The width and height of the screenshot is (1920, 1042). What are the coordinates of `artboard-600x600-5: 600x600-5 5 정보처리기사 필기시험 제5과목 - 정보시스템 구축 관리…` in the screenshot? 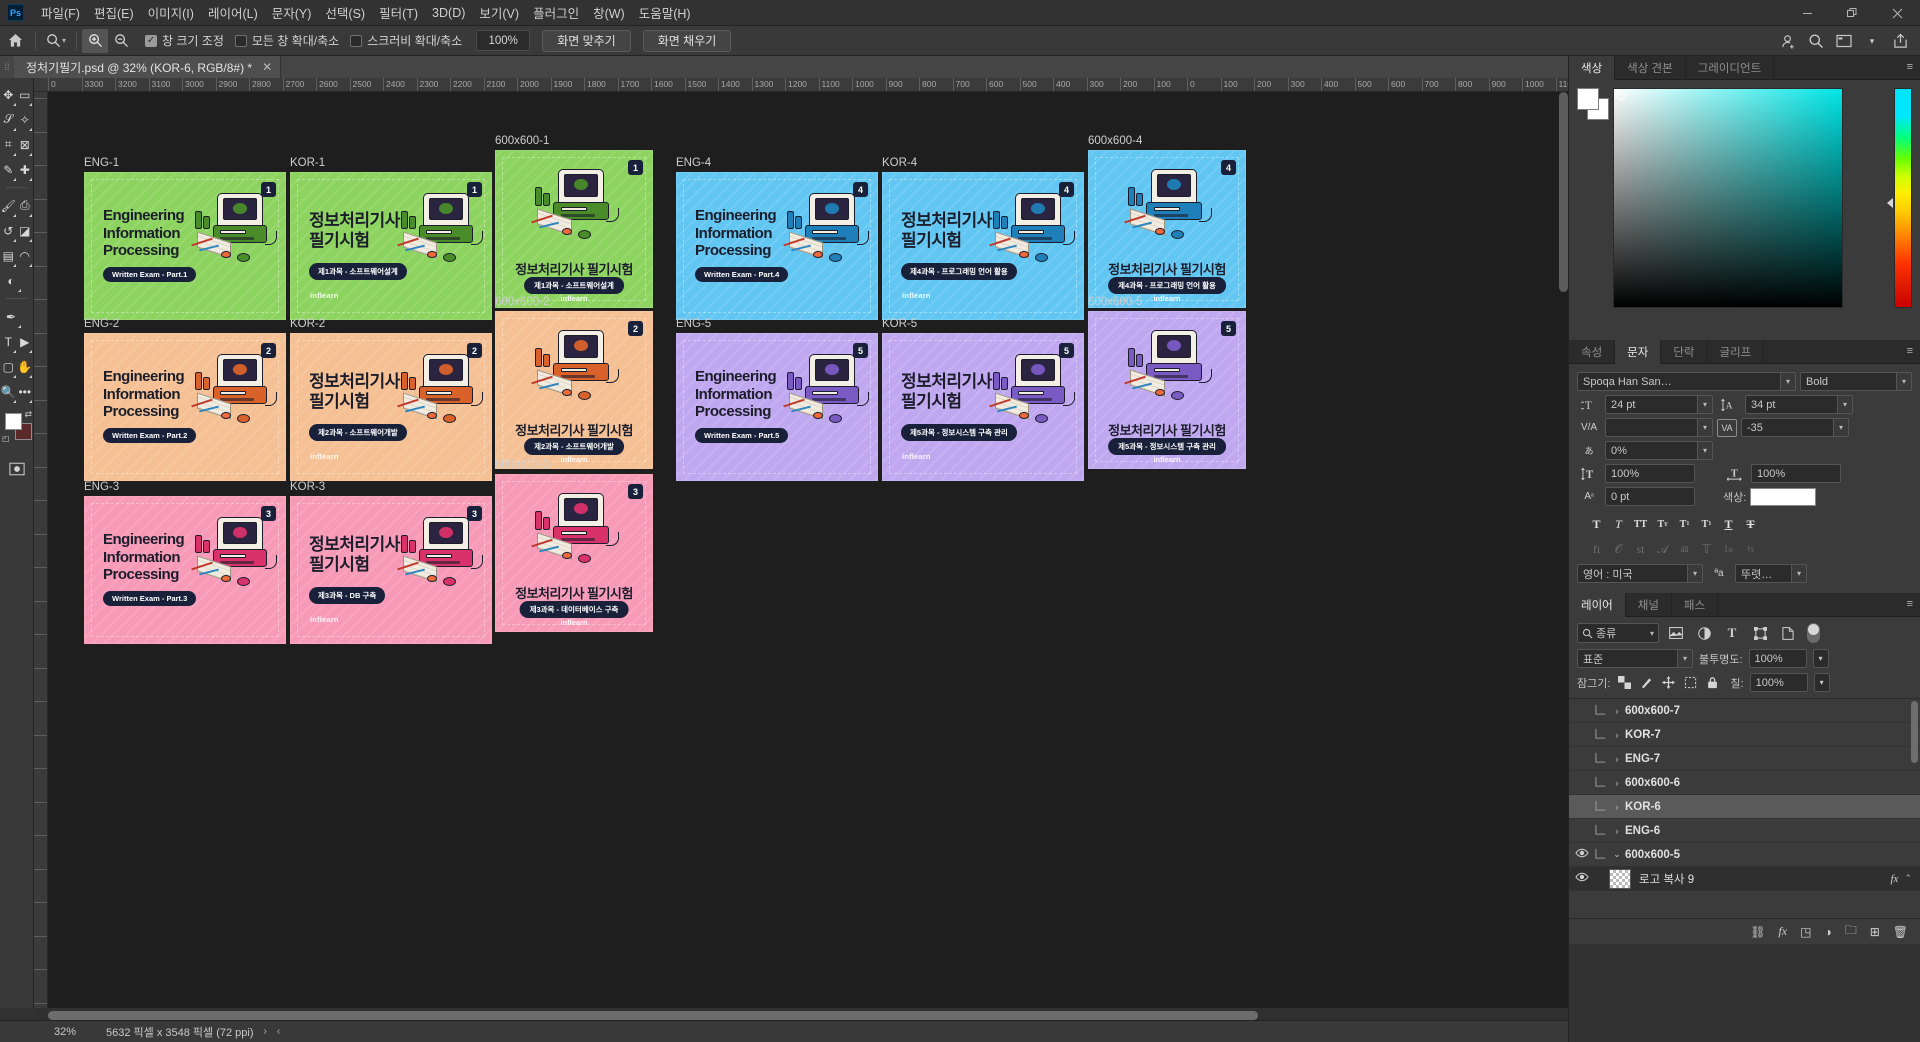 It's located at (1167, 382).